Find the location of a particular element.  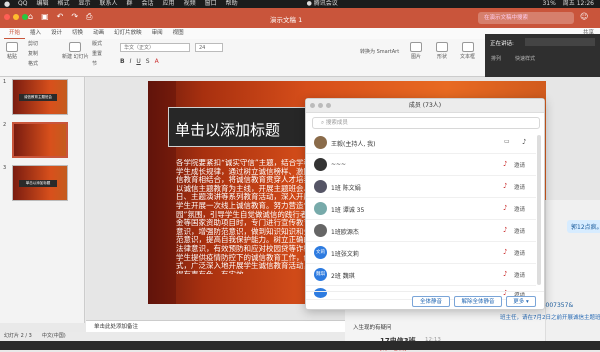

underline-button: U is located at coordinates (138, 61).